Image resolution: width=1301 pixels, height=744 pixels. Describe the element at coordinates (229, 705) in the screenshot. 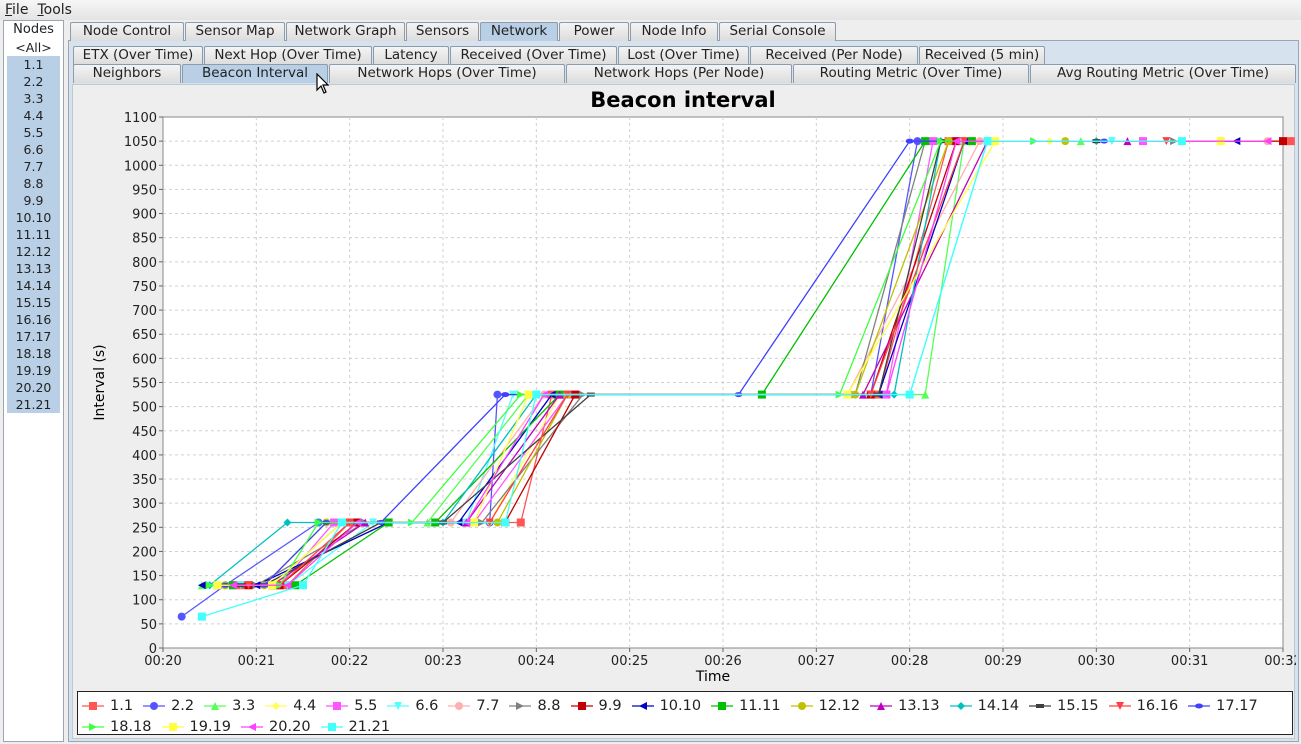

I see `legend-item: 3.3` at that location.